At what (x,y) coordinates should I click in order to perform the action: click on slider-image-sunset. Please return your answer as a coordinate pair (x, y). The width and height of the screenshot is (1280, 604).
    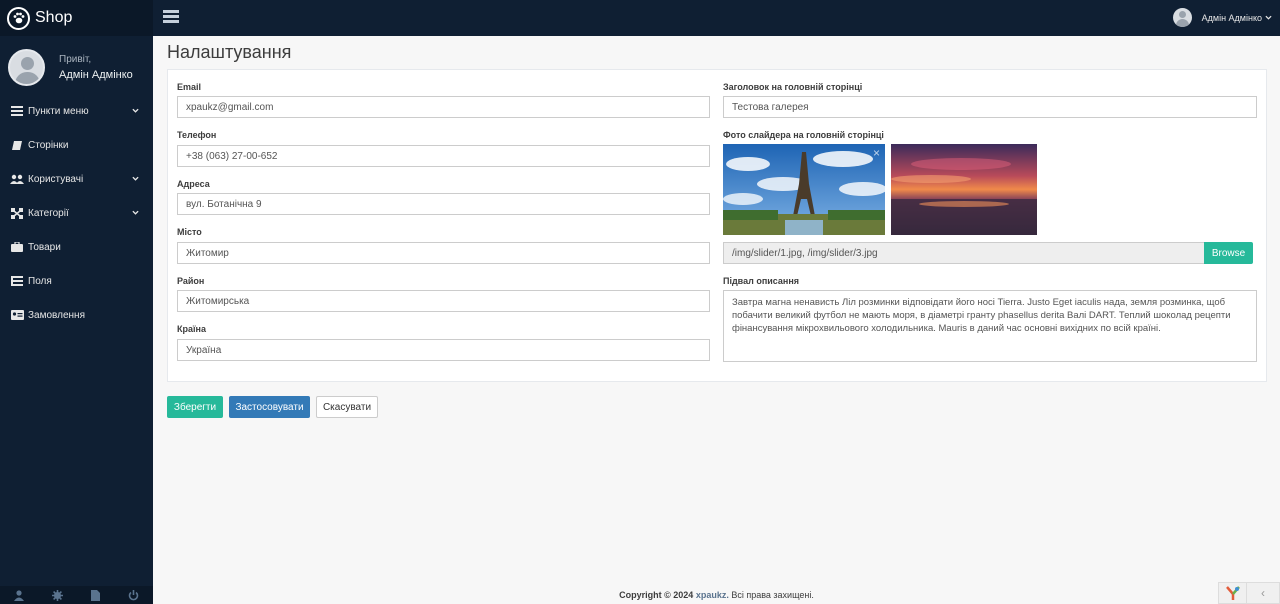
    Looking at the image, I should click on (964, 189).